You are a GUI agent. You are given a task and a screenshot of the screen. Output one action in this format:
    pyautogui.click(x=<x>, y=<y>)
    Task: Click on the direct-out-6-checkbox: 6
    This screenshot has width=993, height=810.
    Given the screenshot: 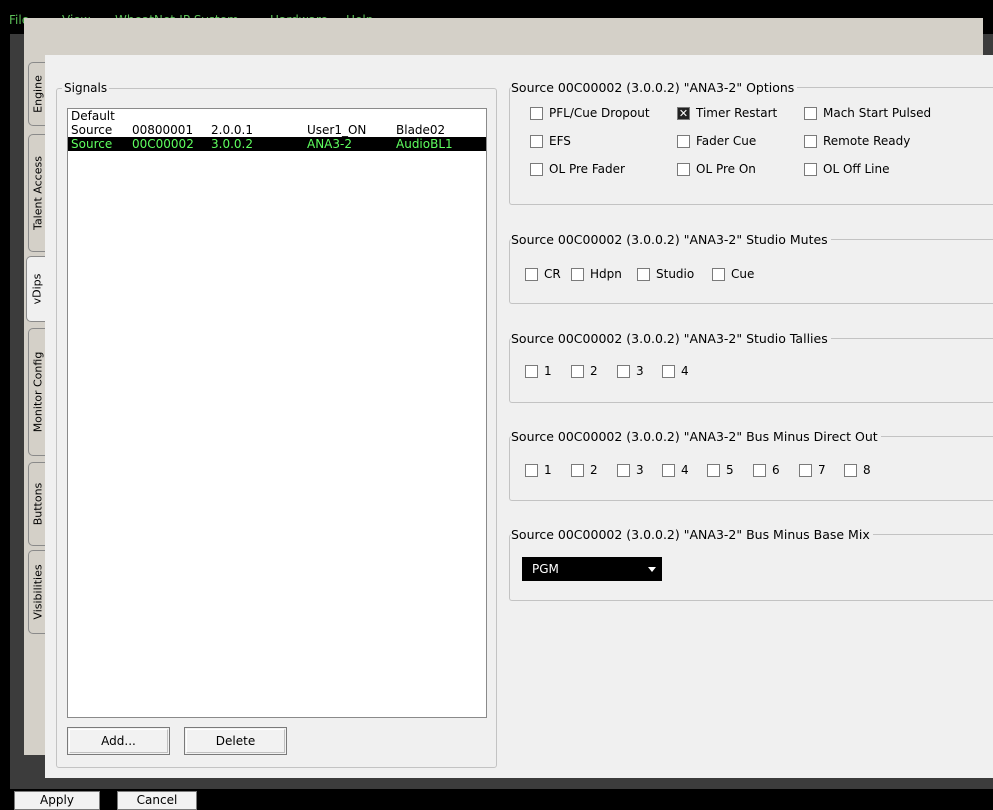 What is the action you would take?
    pyautogui.click(x=766, y=470)
    